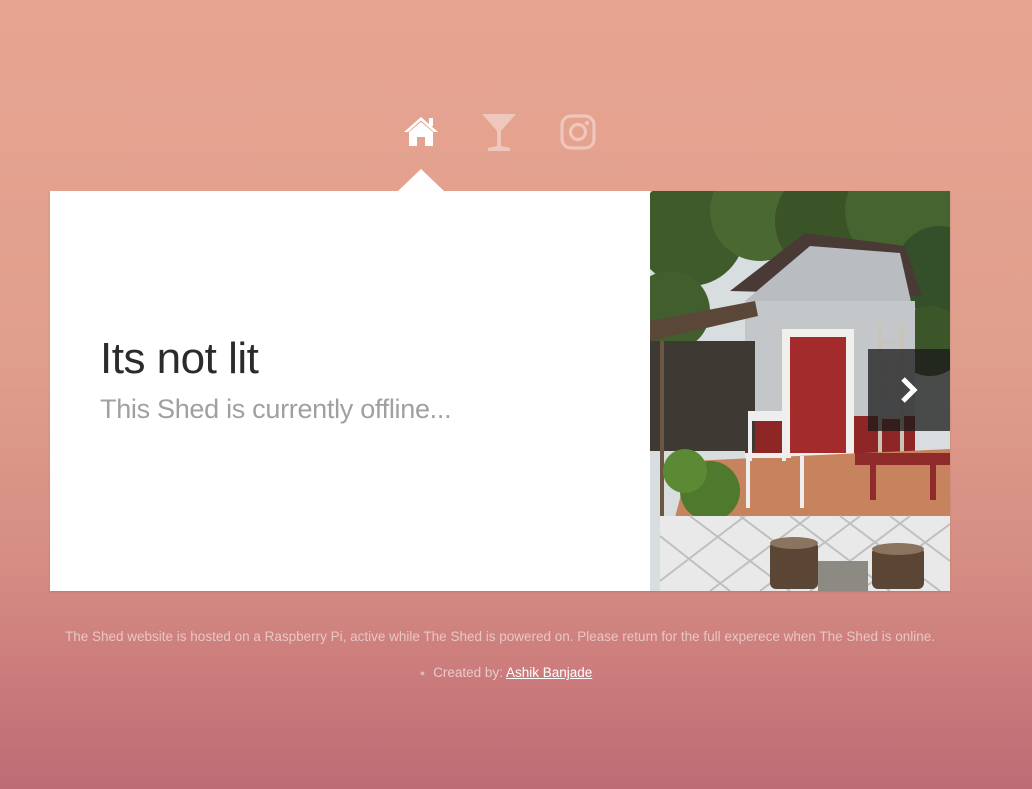 The image size is (1032, 789). I want to click on nav-bar-button, so click(499, 132).